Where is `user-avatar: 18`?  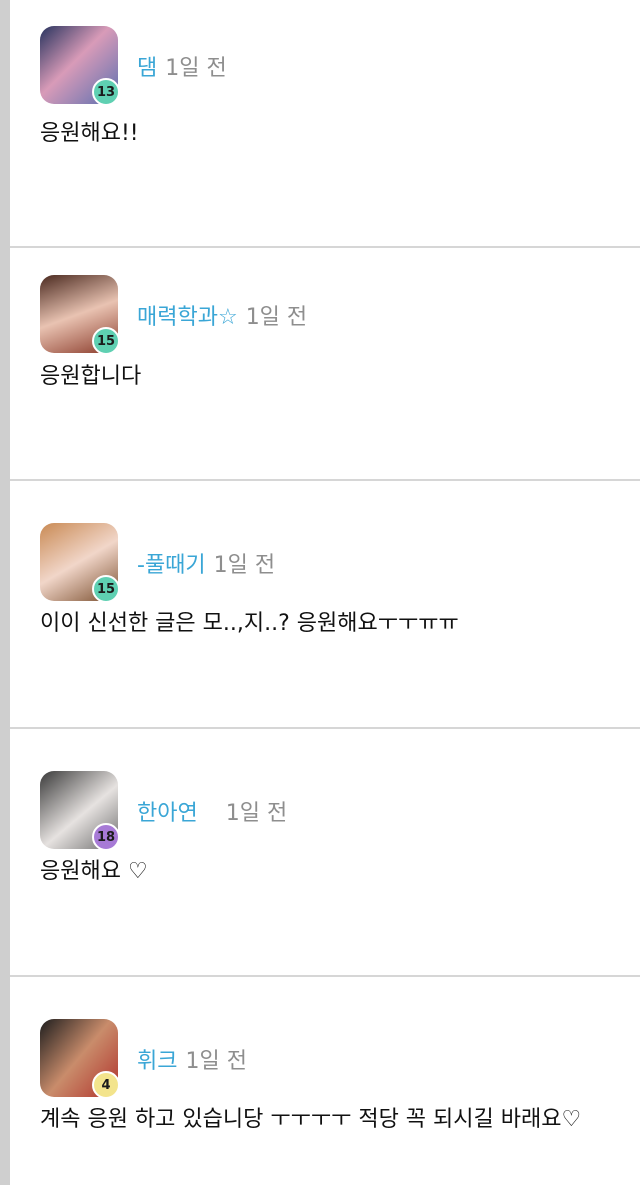 user-avatar: 18 is located at coordinates (80, 811).